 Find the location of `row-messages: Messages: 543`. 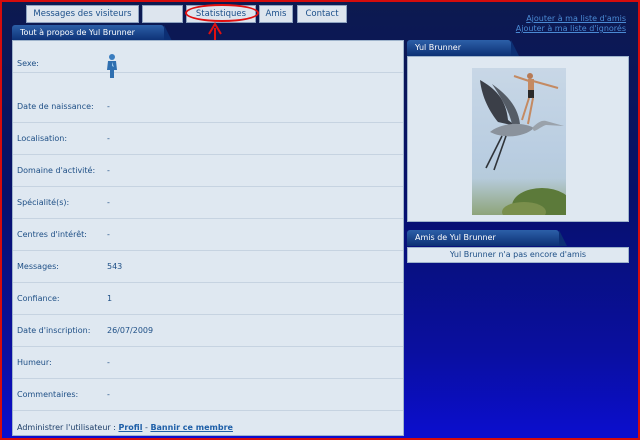

row-messages: Messages: 543 is located at coordinates (208, 267).